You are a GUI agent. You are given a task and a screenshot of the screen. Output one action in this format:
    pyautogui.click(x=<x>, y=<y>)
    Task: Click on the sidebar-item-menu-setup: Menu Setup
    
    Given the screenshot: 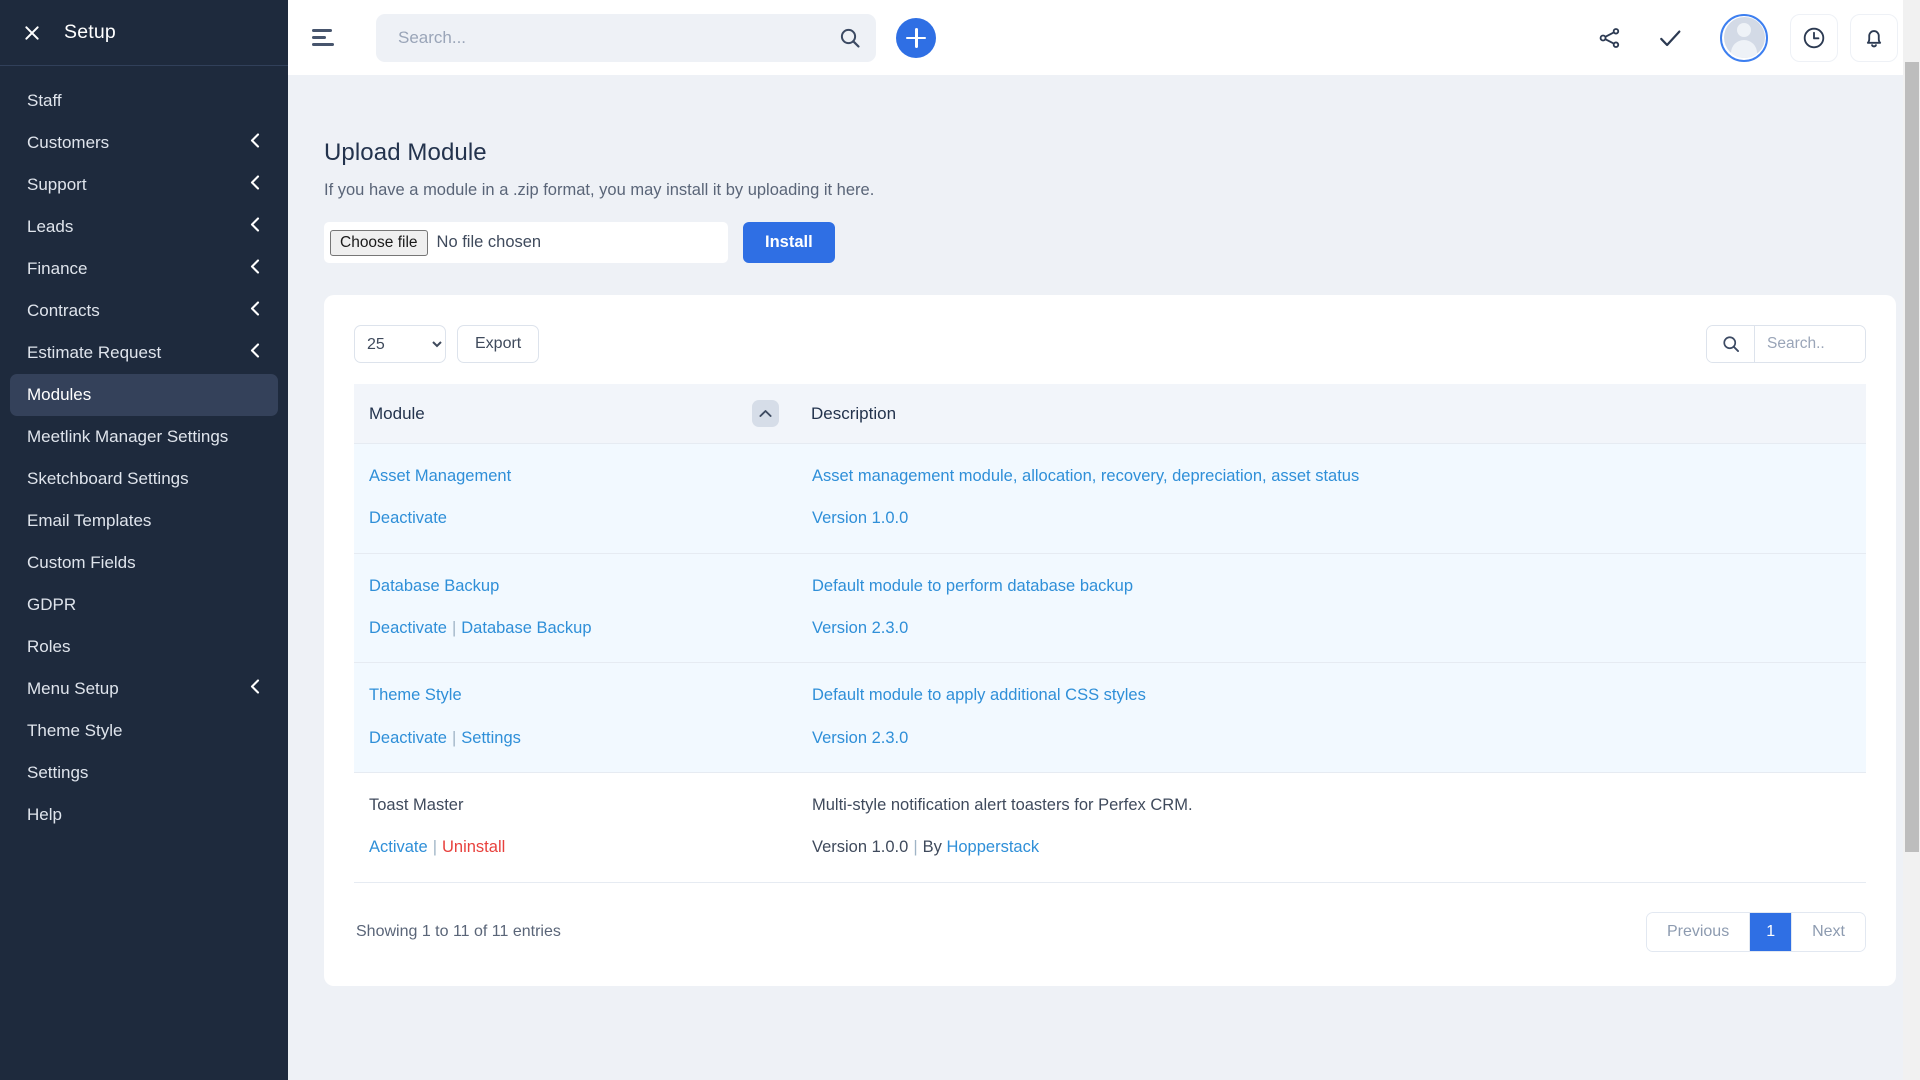 What is the action you would take?
    pyautogui.click(x=144, y=689)
    